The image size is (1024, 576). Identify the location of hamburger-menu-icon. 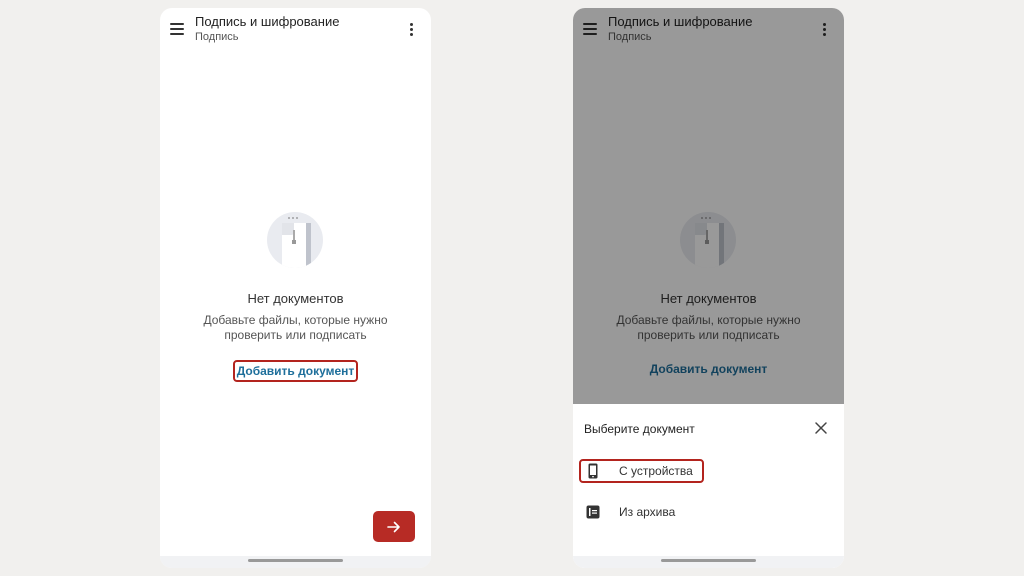
(177, 29).